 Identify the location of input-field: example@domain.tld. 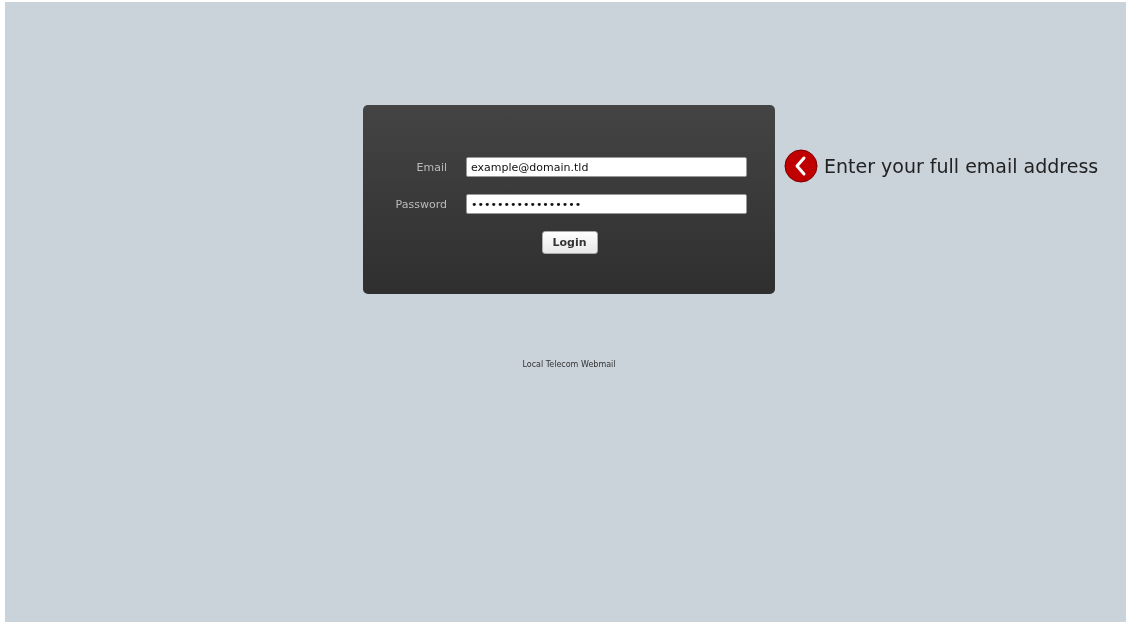
(606, 167).